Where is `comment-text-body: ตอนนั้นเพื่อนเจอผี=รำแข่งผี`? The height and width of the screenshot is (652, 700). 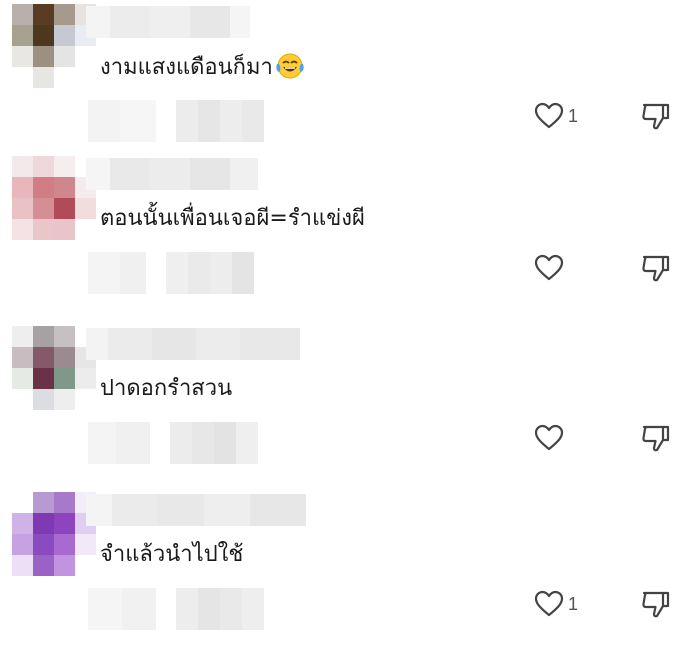 comment-text-body: ตอนนั้นเพื่อนเจอผี=รำแข่งผี is located at coordinates (232, 218).